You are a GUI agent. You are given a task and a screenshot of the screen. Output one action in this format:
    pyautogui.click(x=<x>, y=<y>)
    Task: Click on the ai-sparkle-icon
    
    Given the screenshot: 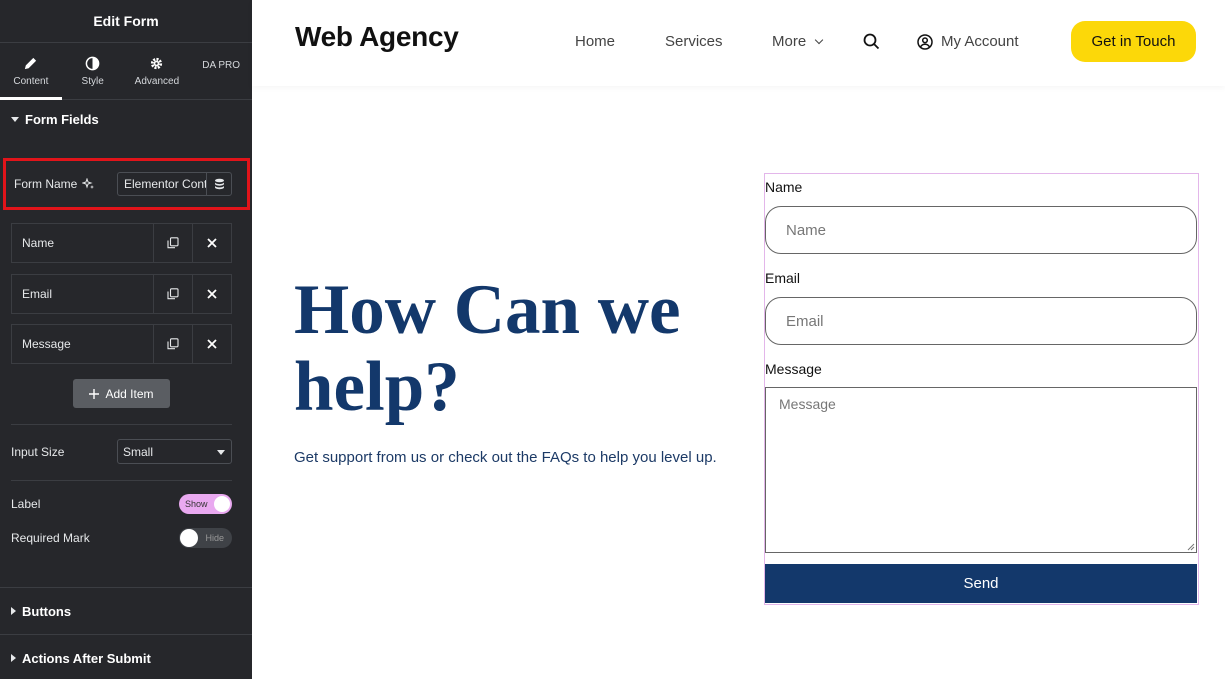 What is the action you would take?
    pyautogui.click(x=88, y=184)
    